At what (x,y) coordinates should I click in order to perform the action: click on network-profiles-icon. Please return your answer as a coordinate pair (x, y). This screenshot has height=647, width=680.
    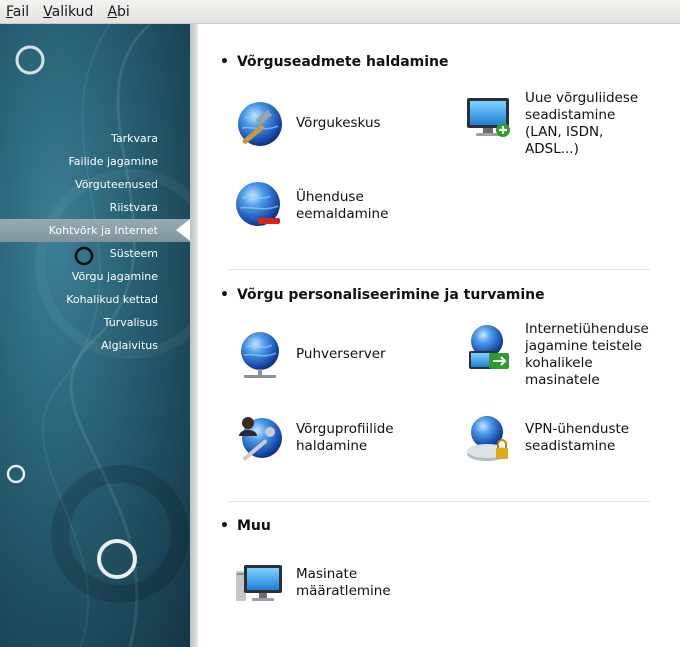
    Looking at the image, I should click on (260, 439).